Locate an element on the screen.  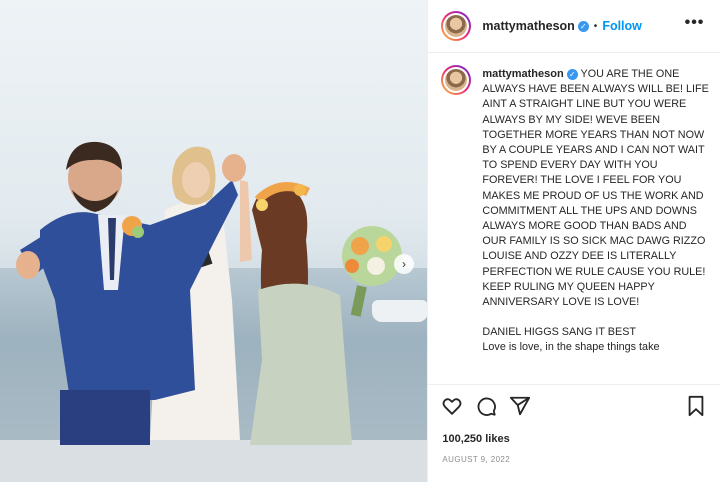
post-actions: 100,250 likes AUGUST 9, 2022 is located at coordinates (574, 433).